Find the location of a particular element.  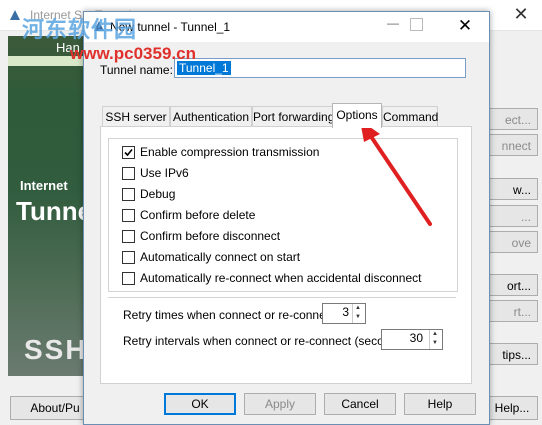

watermark-text: 河东软件园 is located at coordinates (80, 29).